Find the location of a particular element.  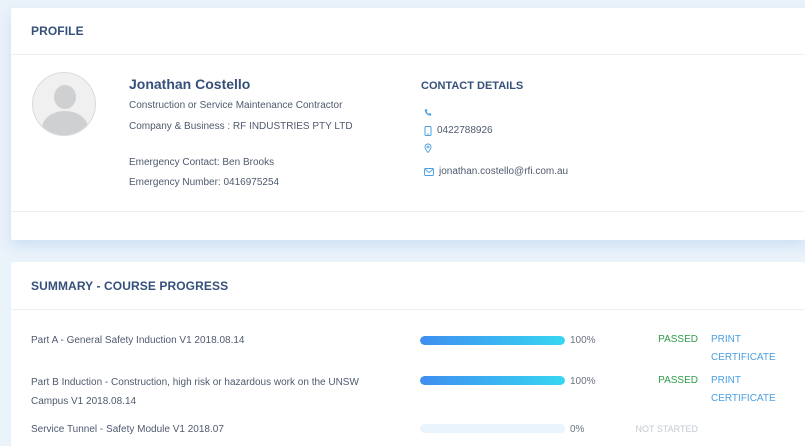

contact-phone-row is located at coordinates (430, 112).